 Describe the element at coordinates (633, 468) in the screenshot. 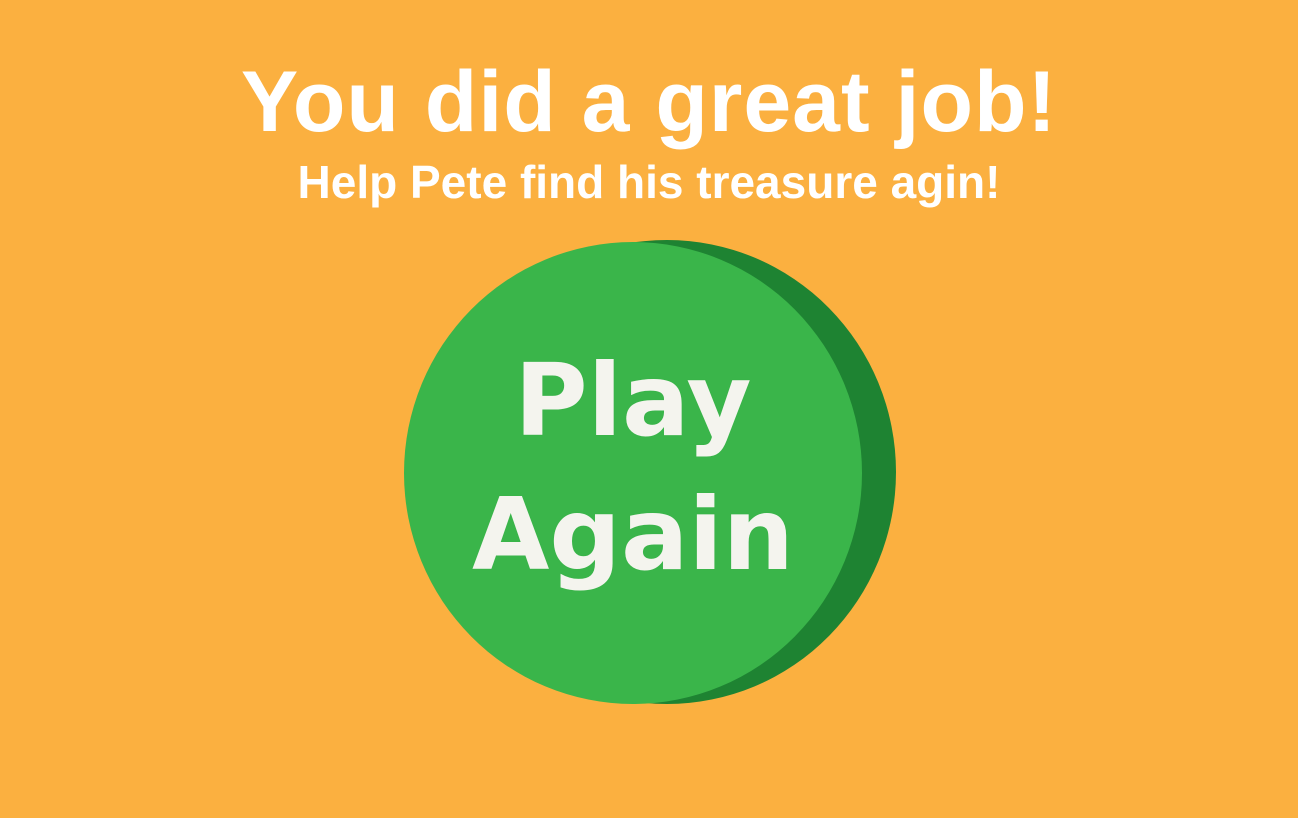

I see `play-again-label: Play Again` at that location.